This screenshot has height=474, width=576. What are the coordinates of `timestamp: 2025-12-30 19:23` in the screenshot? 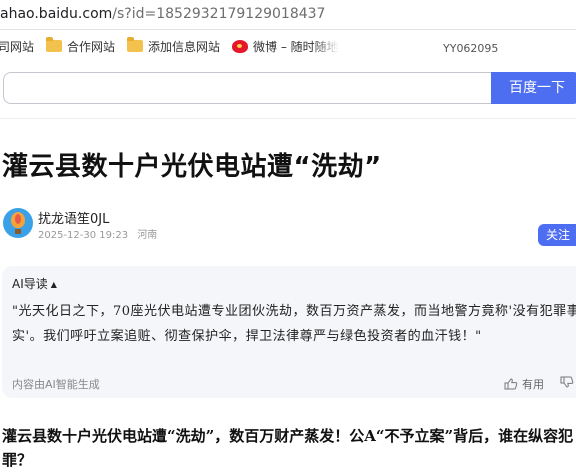 It's located at (83, 235).